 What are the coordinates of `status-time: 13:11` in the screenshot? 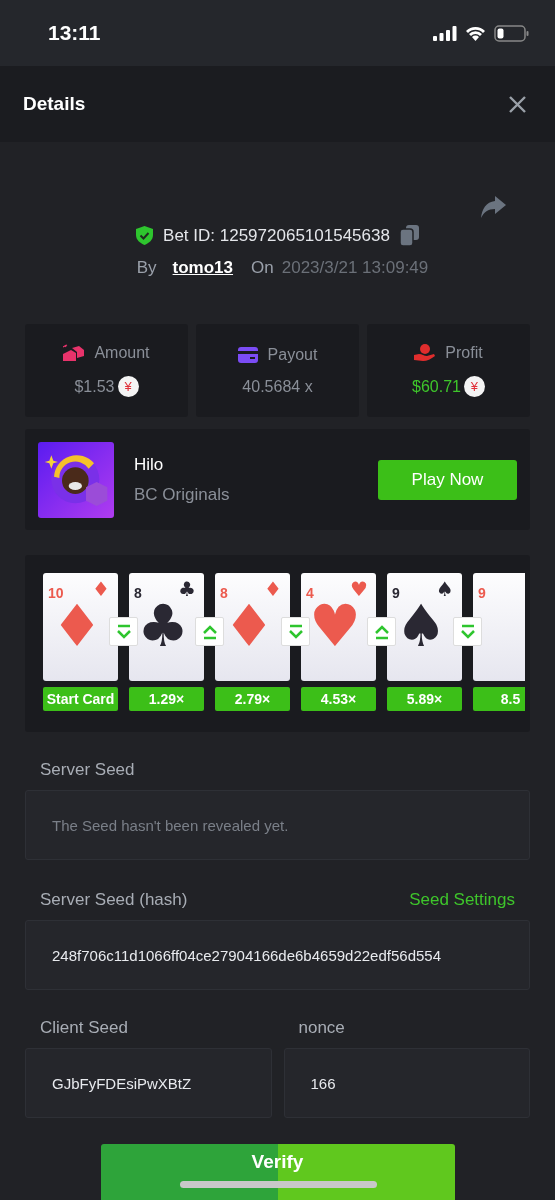 It's located at (74, 33).